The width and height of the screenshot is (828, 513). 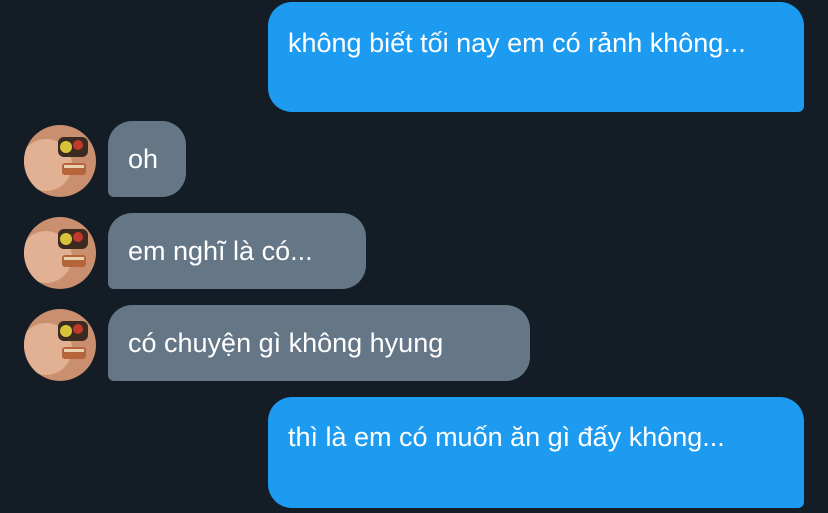 What do you see at coordinates (286, 343) in the screenshot?
I see `message-text: có chuyện gì không hyung` at bounding box center [286, 343].